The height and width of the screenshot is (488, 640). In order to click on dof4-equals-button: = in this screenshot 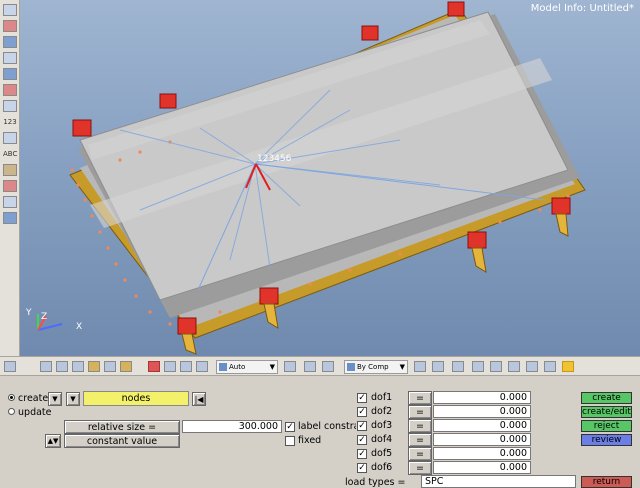, I will do `click(420, 440)`.